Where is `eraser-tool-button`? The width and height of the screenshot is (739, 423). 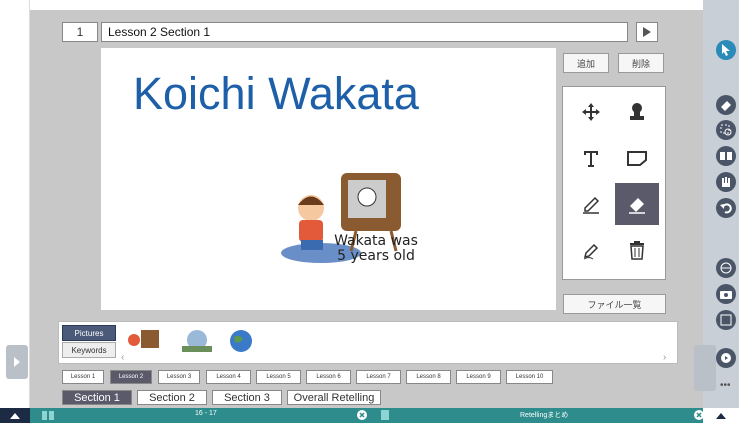 eraser-tool-button is located at coordinates (637, 204).